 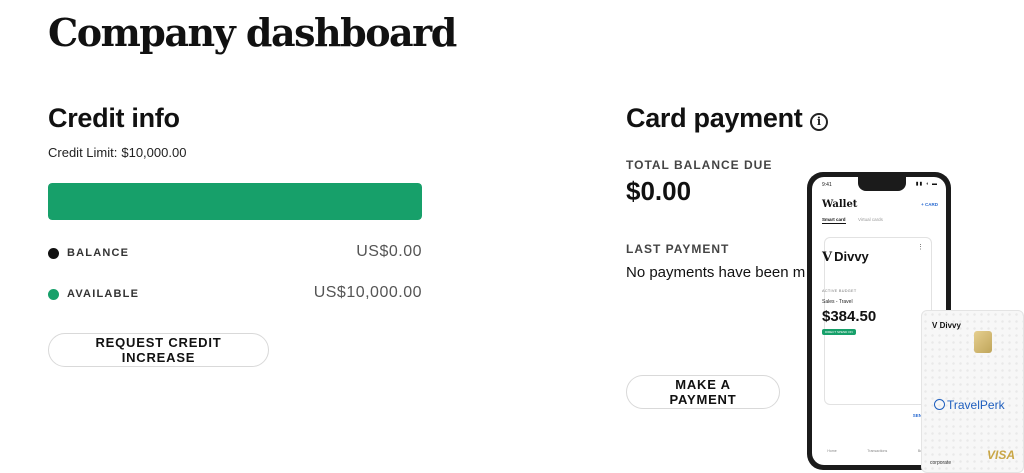 What do you see at coordinates (983, 342) in the screenshot?
I see `card-chip-icon` at bounding box center [983, 342].